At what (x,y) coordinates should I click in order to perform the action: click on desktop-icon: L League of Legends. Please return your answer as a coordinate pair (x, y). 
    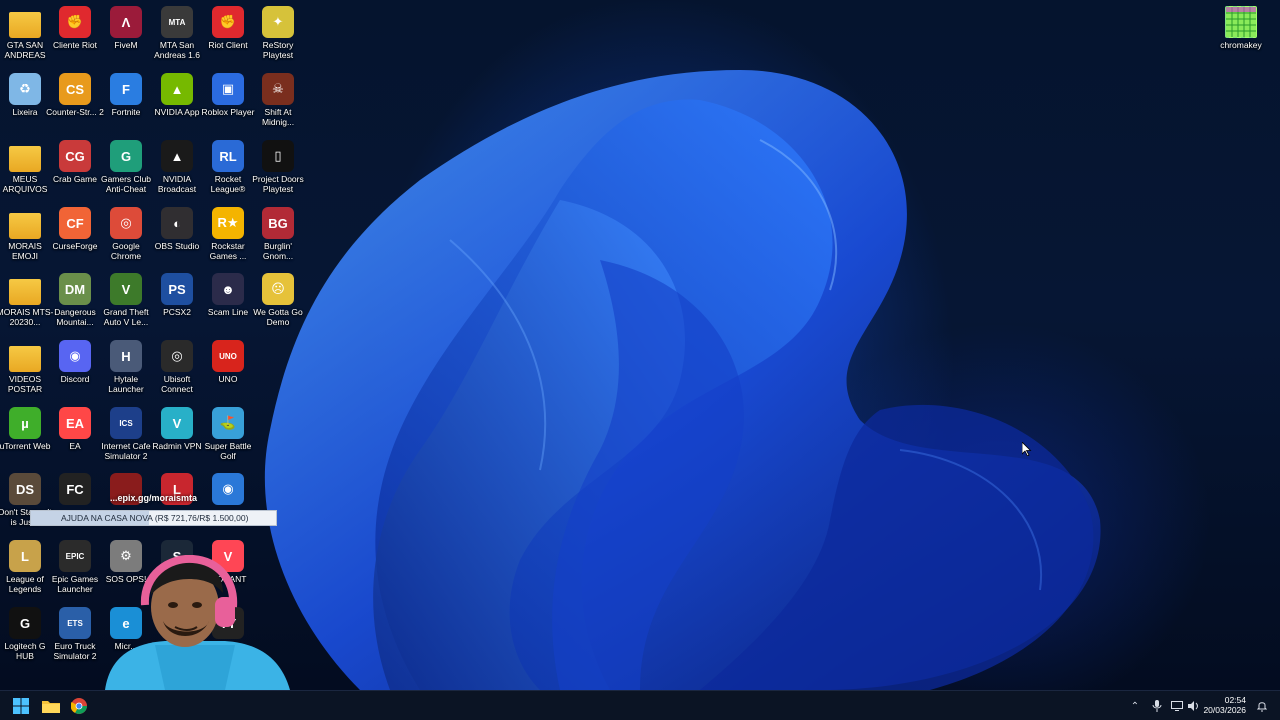
    Looking at the image, I should click on (25, 567).